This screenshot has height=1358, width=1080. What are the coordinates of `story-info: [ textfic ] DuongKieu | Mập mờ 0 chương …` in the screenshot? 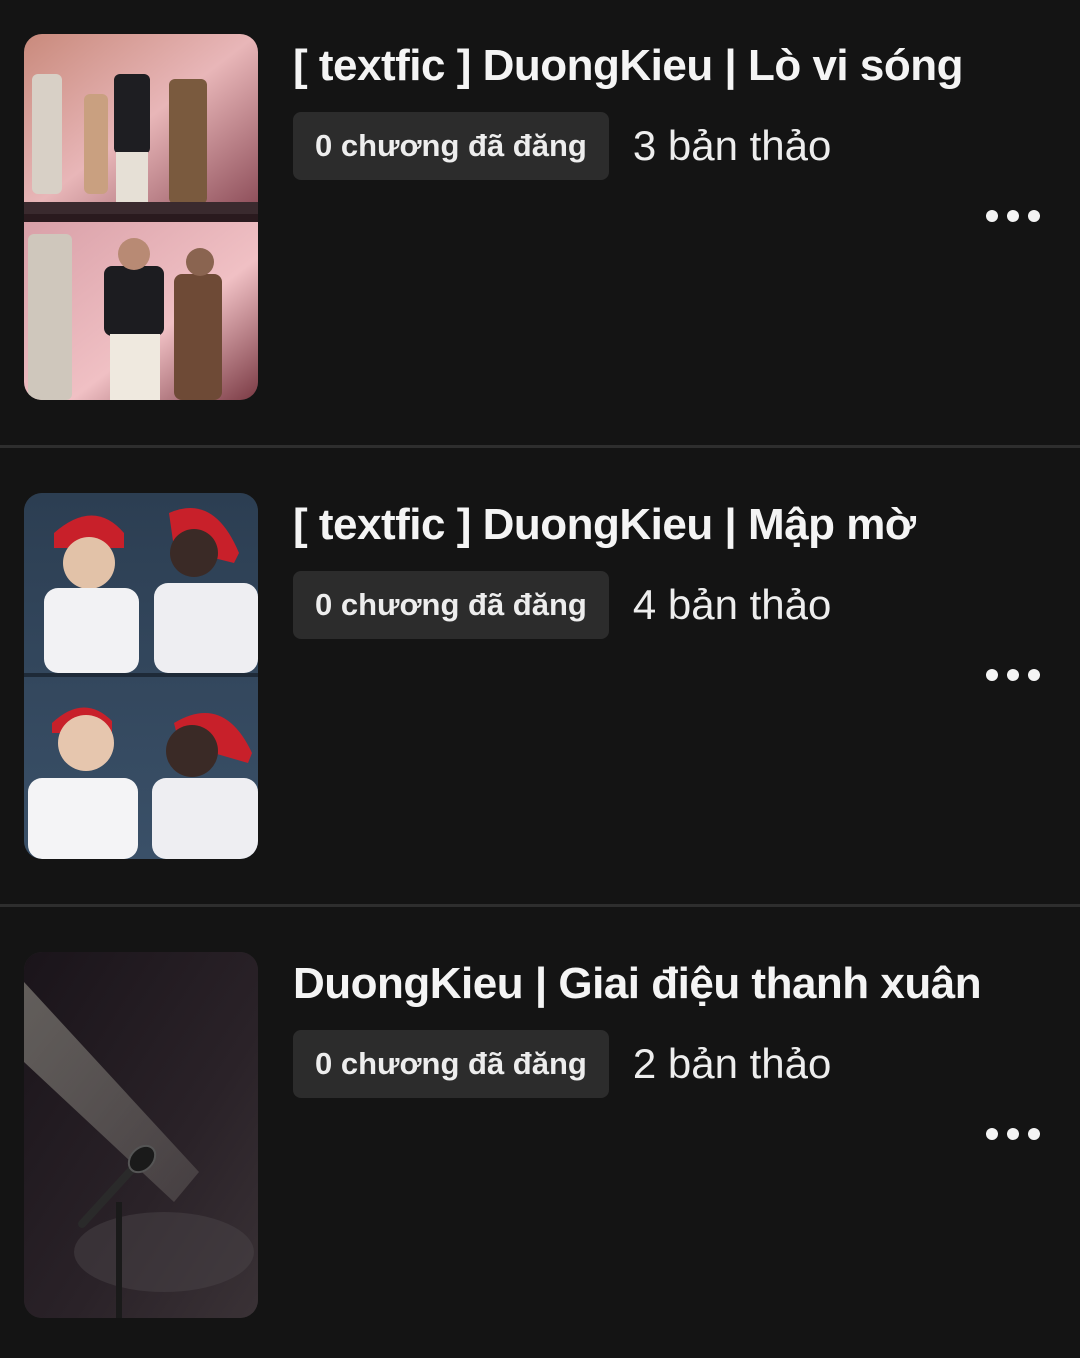 It's located at (666, 567).